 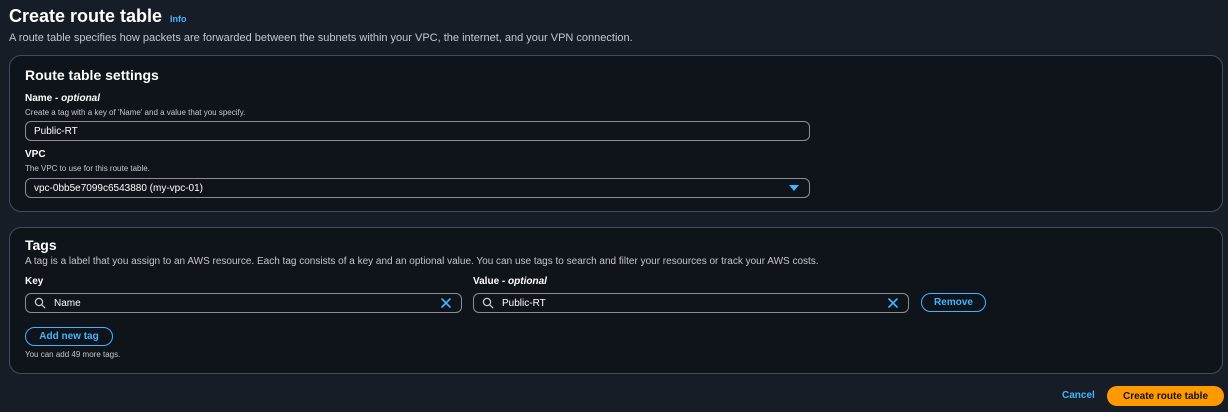 What do you see at coordinates (34, 281) in the screenshot?
I see `key-label: Key` at bounding box center [34, 281].